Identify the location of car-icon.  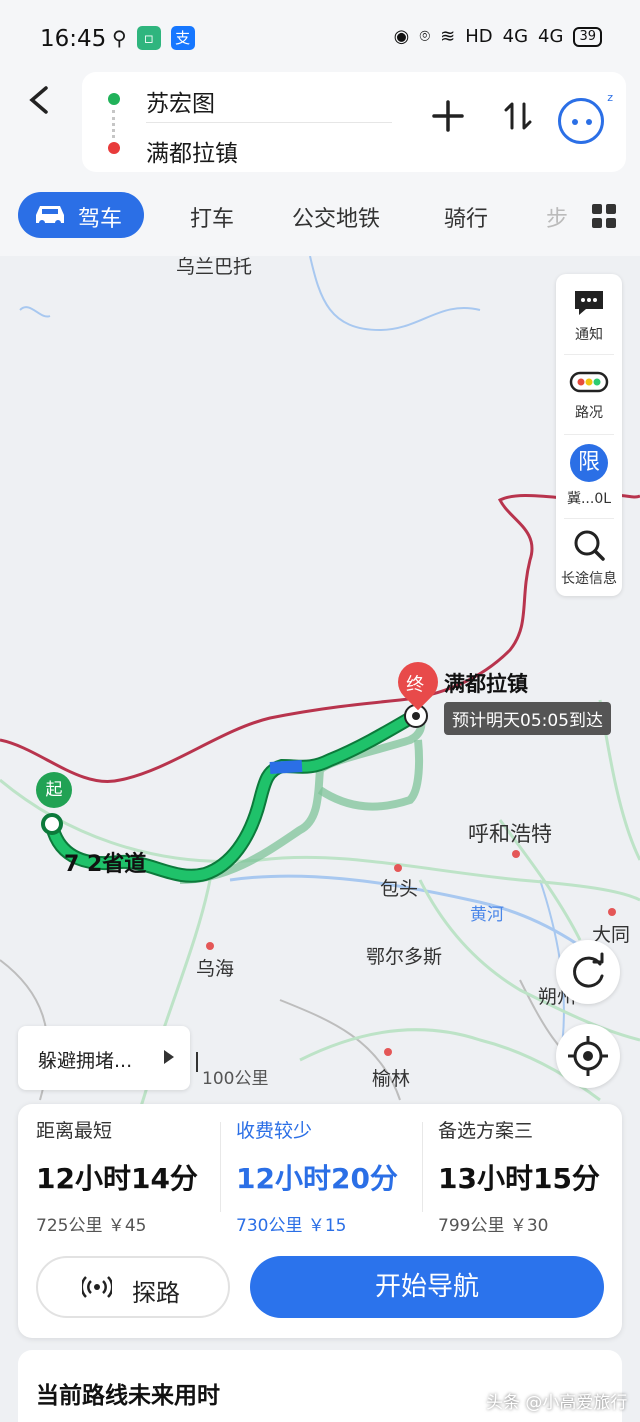
(50, 216).